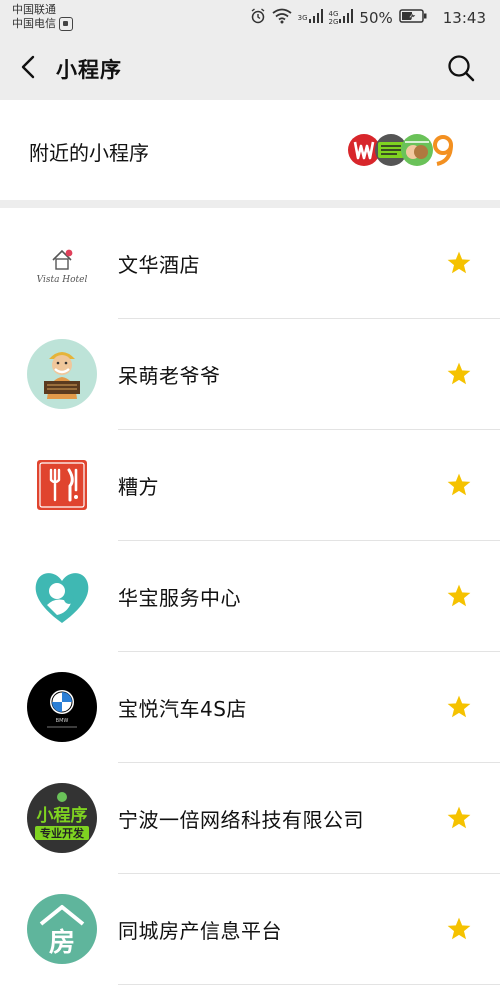 The height and width of the screenshot is (1000, 500). Describe the element at coordinates (464, 17) in the screenshot. I see `clock-time: 13:43` at that location.